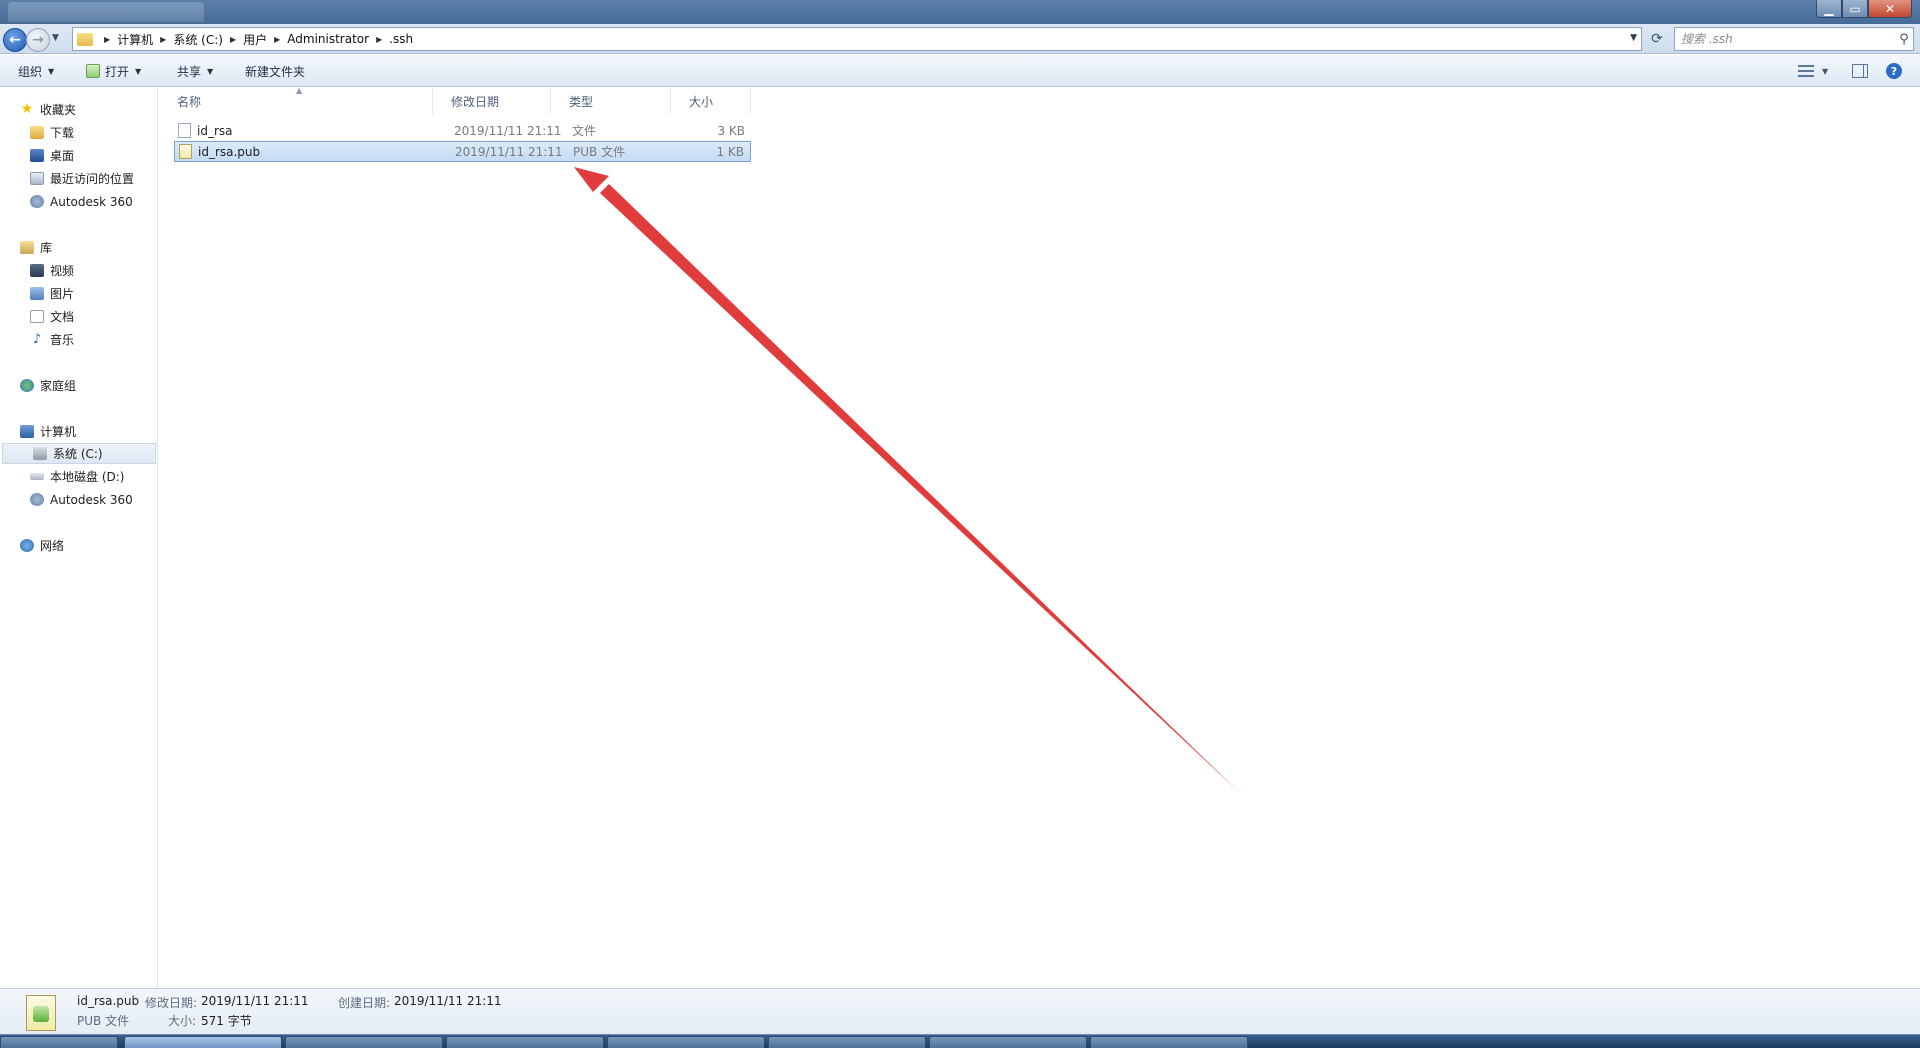 This screenshot has height=1048, width=1920. Describe the element at coordinates (37, 155) in the screenshot. I see `desktop-icon` at that location.